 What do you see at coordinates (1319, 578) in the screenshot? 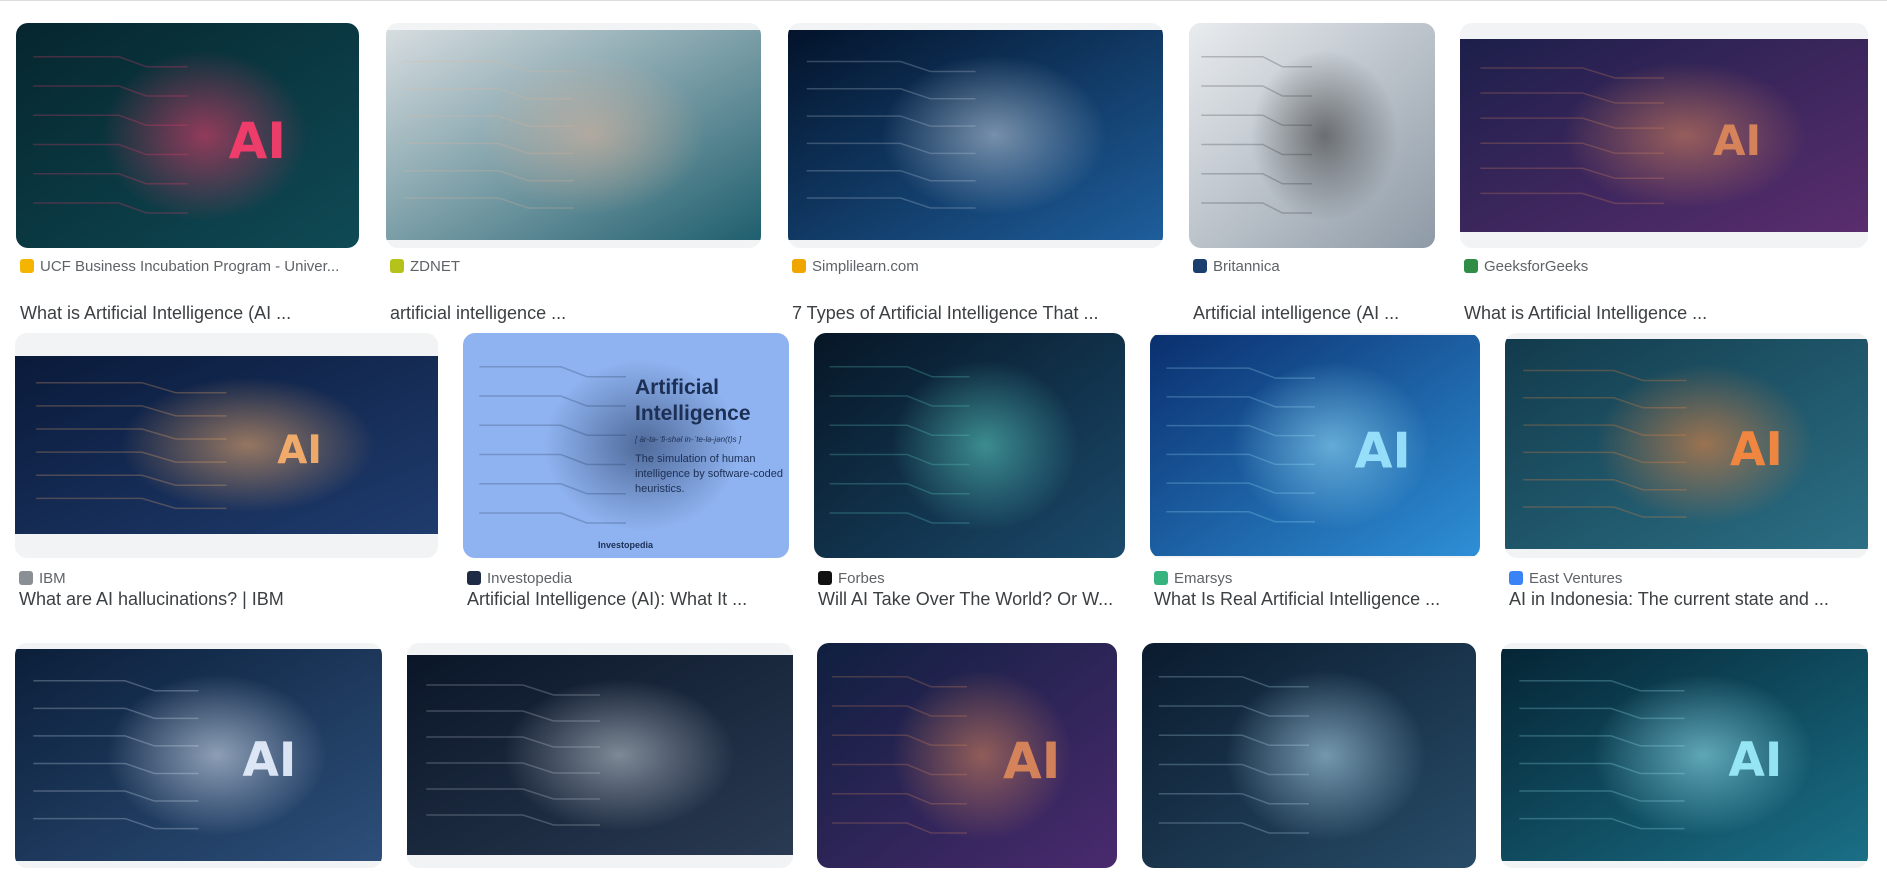
I see `result-source: Emarsys` at bounding box center [1319, 578].